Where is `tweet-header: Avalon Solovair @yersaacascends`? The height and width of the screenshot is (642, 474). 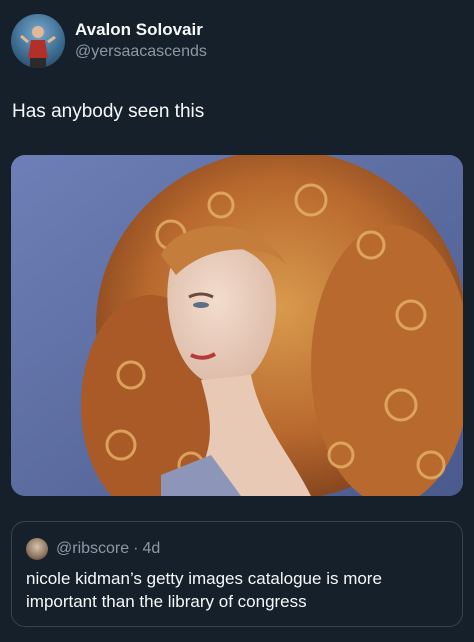
tweet-header: Avalon Solovair @yersaacascends is located at coordinates (109, 41).